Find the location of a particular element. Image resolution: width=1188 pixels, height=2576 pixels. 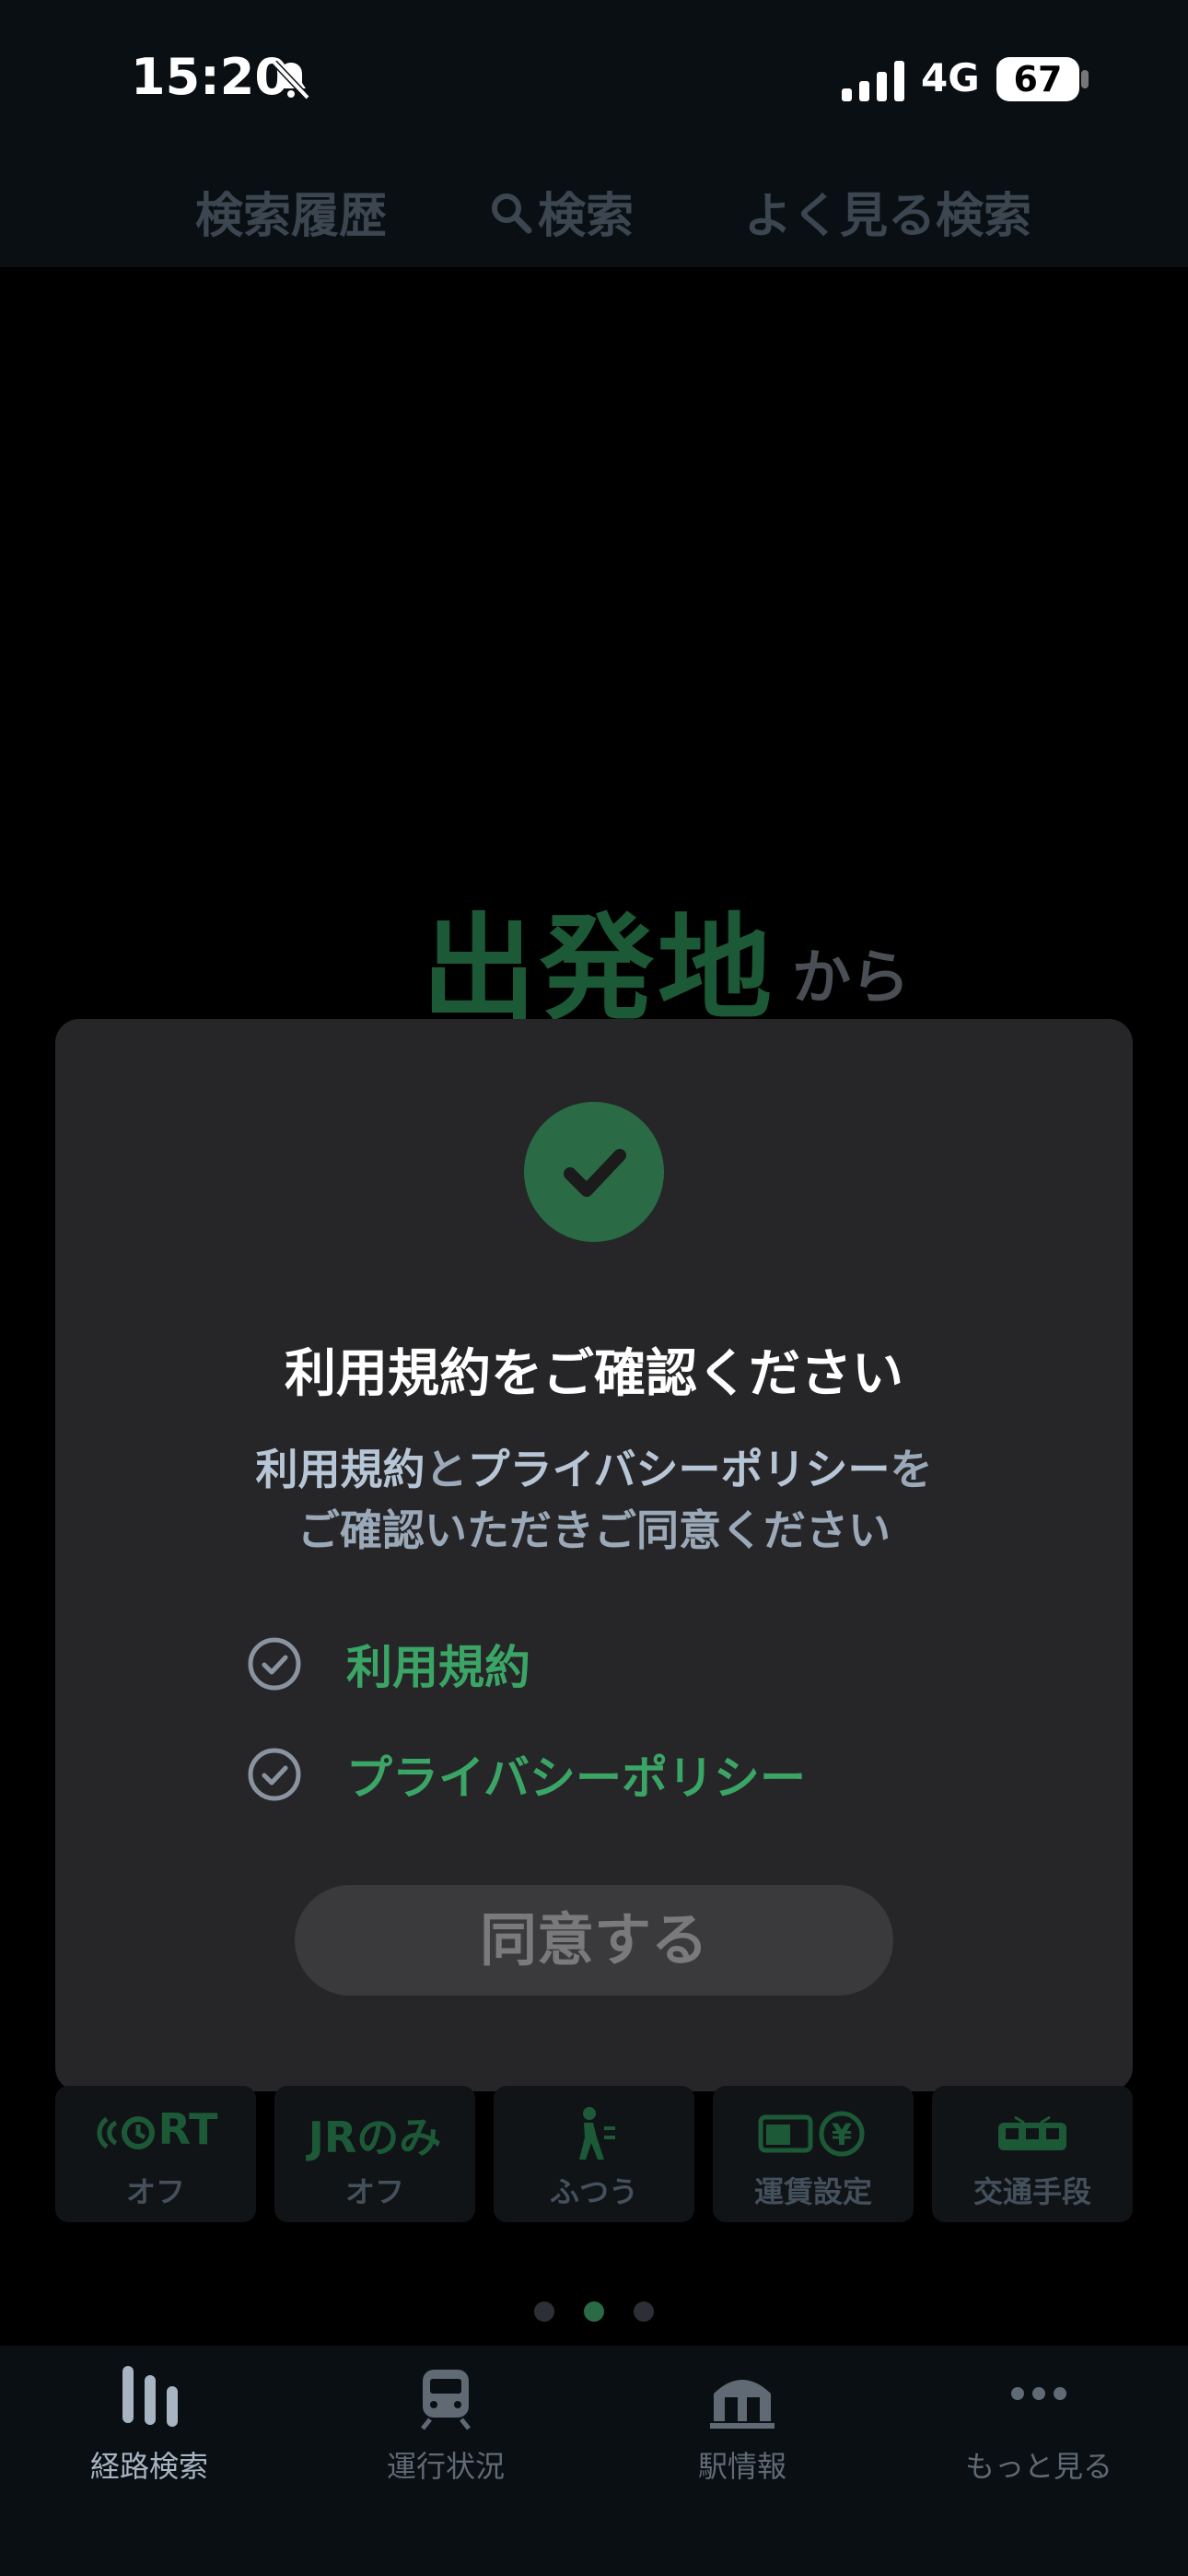

page-dot-active is located at coordinates (594, 2311).